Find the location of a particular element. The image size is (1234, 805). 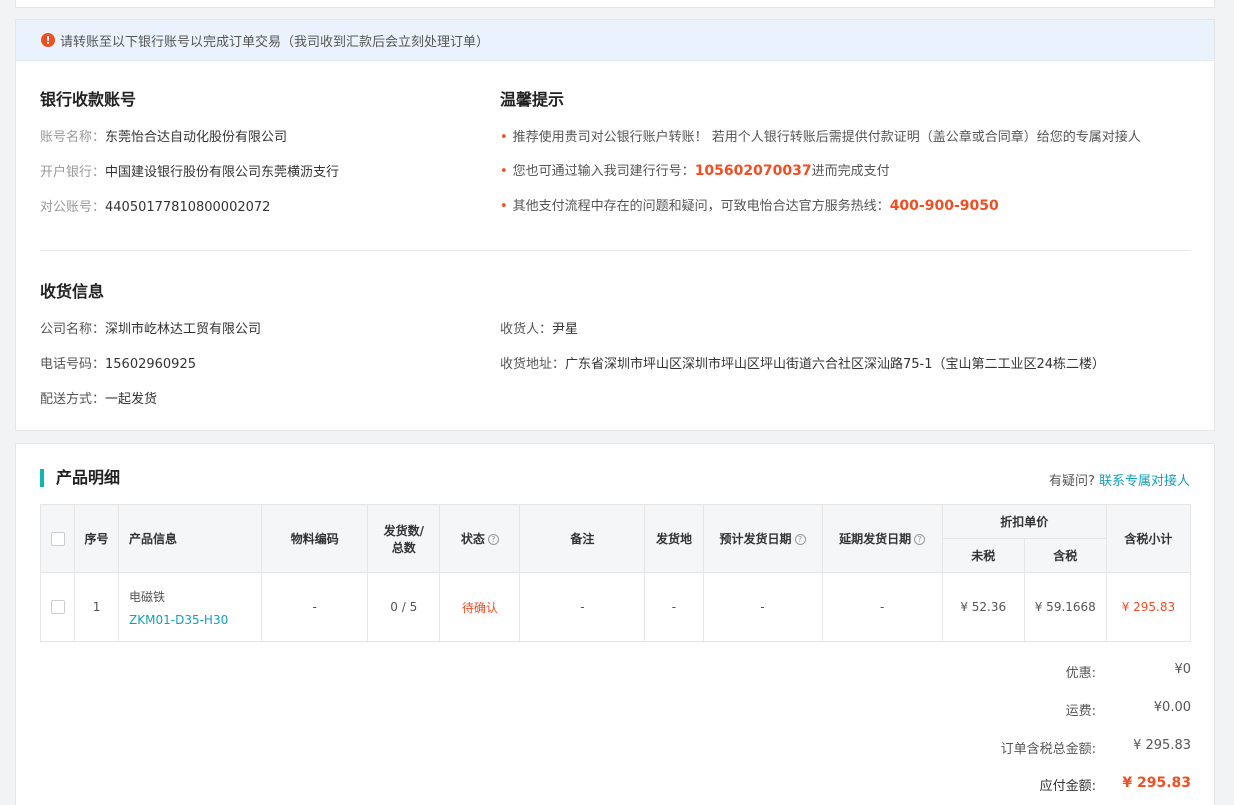

tip-text: 您也可通过输入我司建行行号： is located at coordinates (603, 171).